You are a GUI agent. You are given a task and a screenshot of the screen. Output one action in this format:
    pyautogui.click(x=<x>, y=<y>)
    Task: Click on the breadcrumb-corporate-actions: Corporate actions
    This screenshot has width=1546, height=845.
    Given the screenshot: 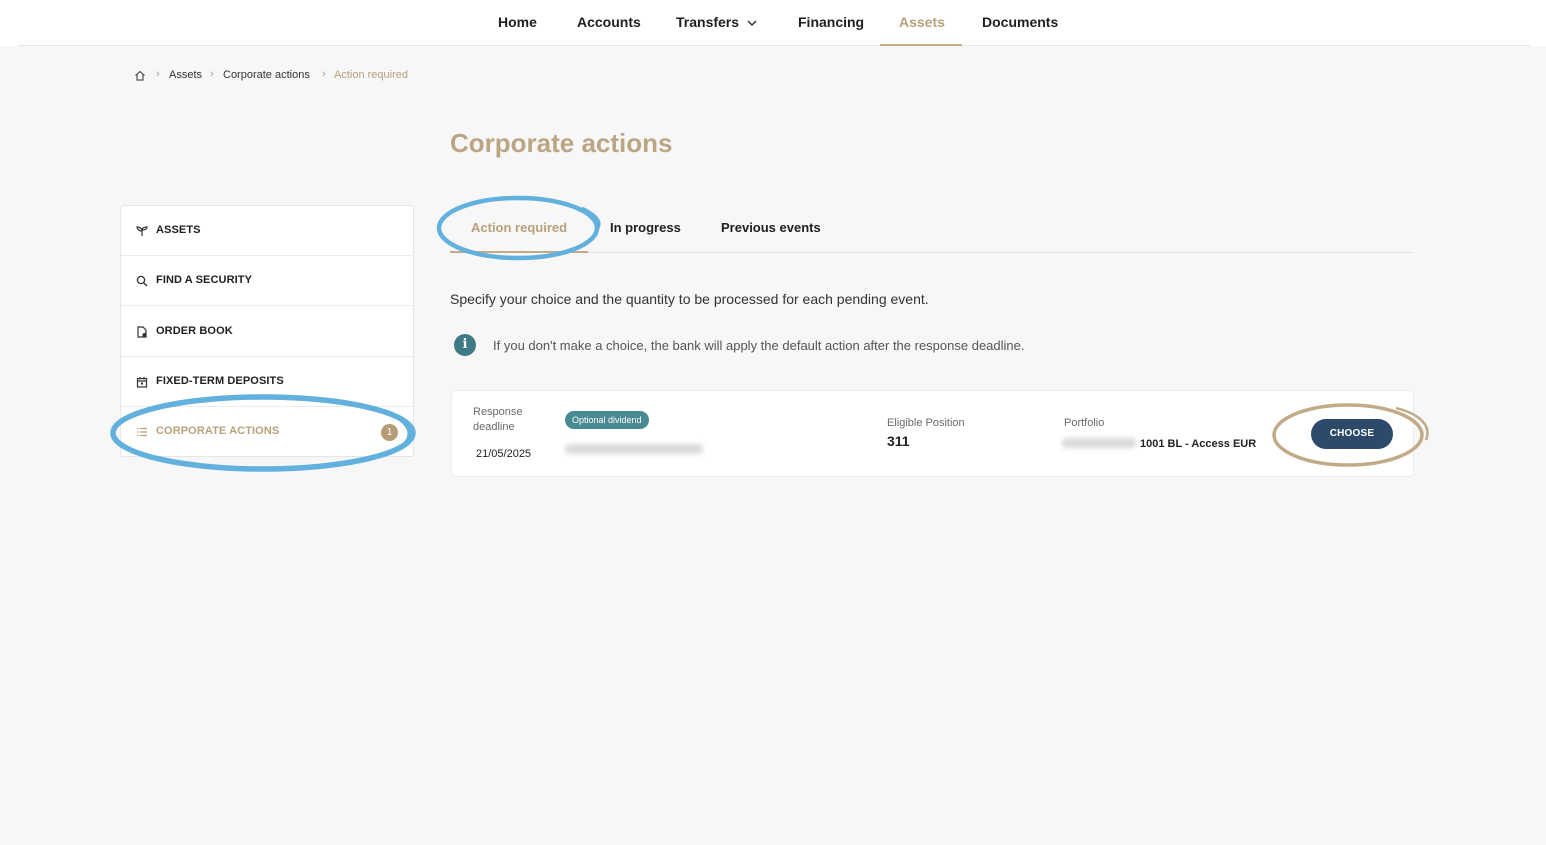 What is the action you would take?
    pyautogui.click(x=266, y=75)
    